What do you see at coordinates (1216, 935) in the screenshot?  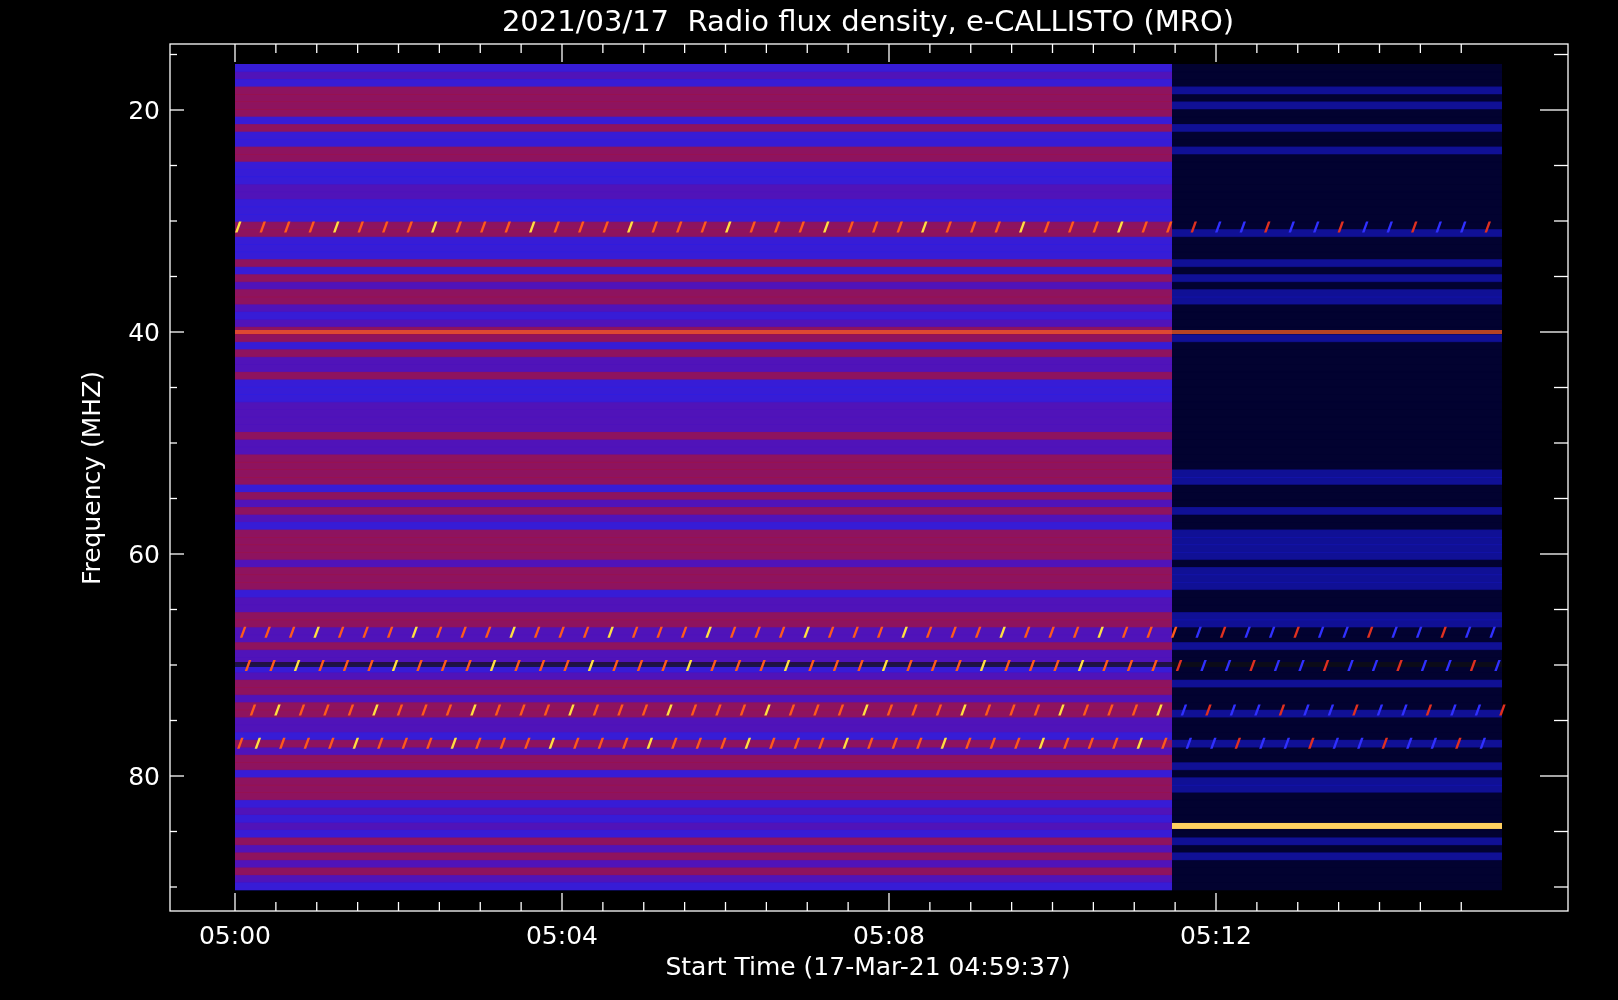 I see `x-tick-label: 05:12` at bounding box center [1216, 935].